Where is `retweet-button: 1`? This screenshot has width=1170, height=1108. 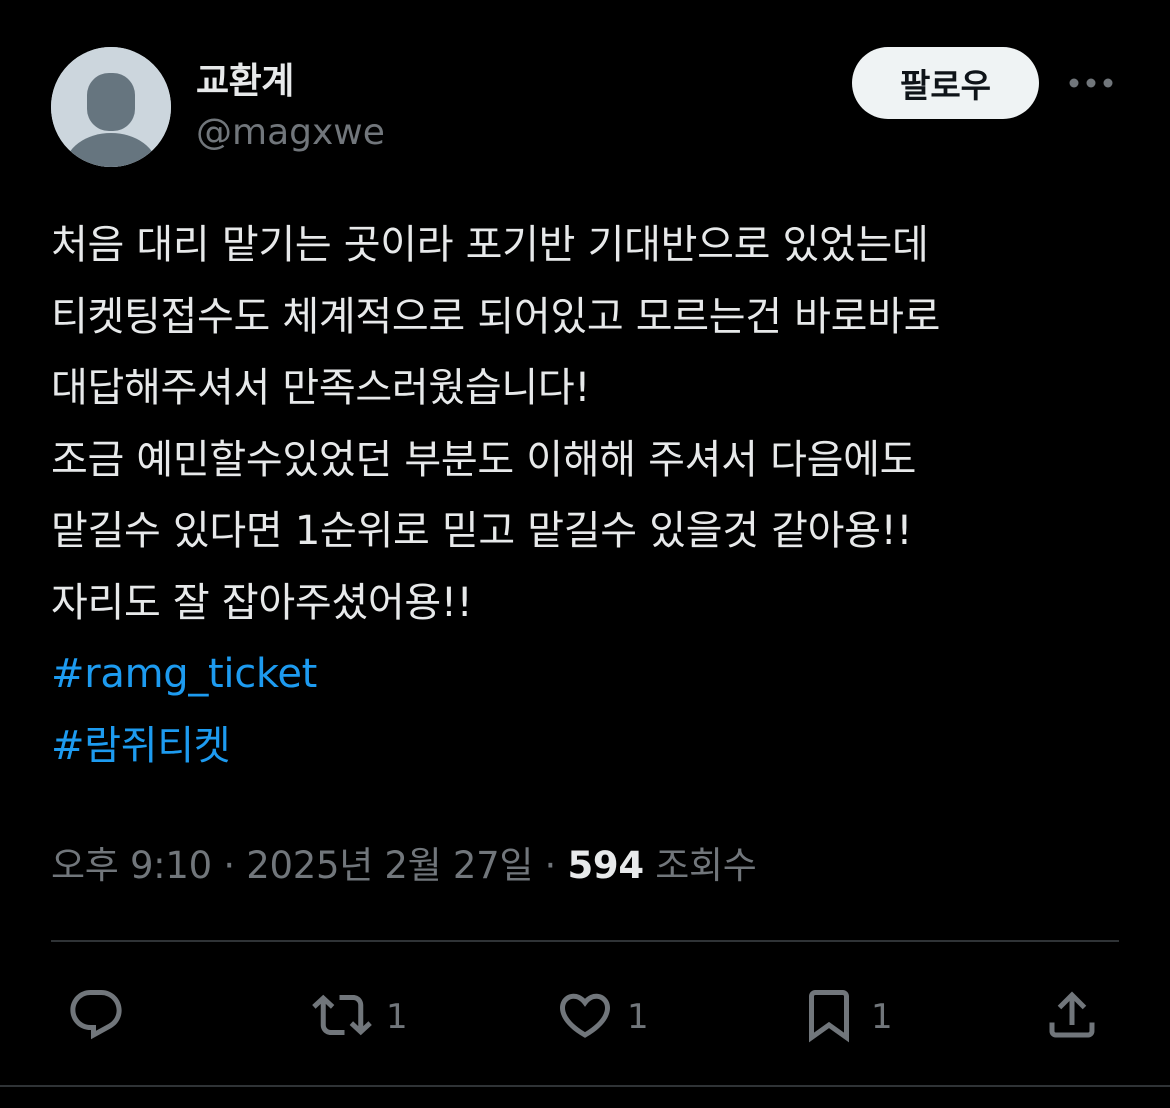
retweet-button: 1 is located at coordinates (359, 1015).